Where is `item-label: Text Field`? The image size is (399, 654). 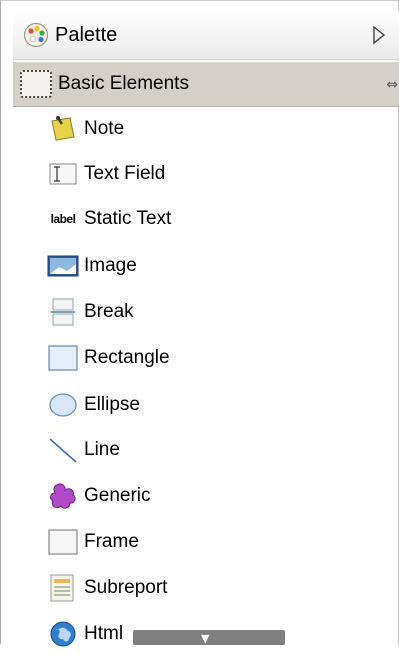
item-label: Text Field is located at coordinates (125, 173).